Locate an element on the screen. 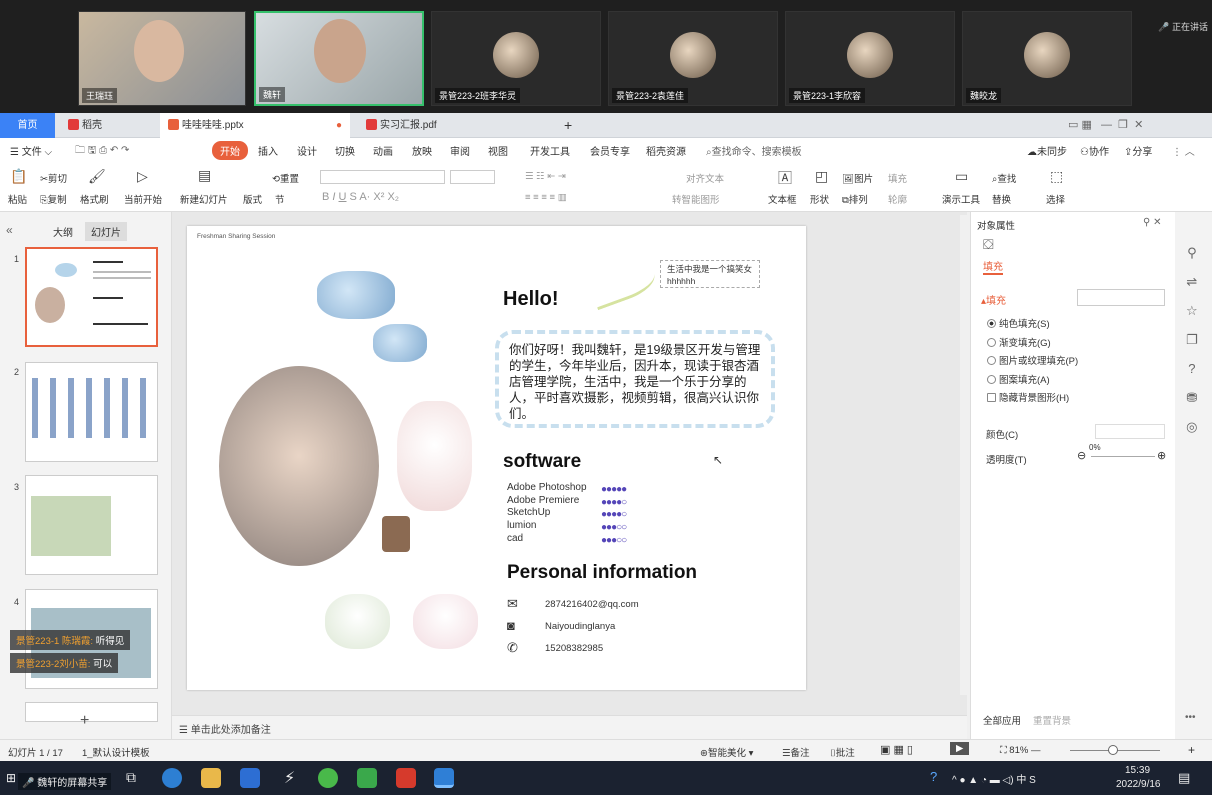 The image size is (1212, 795). new-tab-button: + is located at coordinates (568, 125).